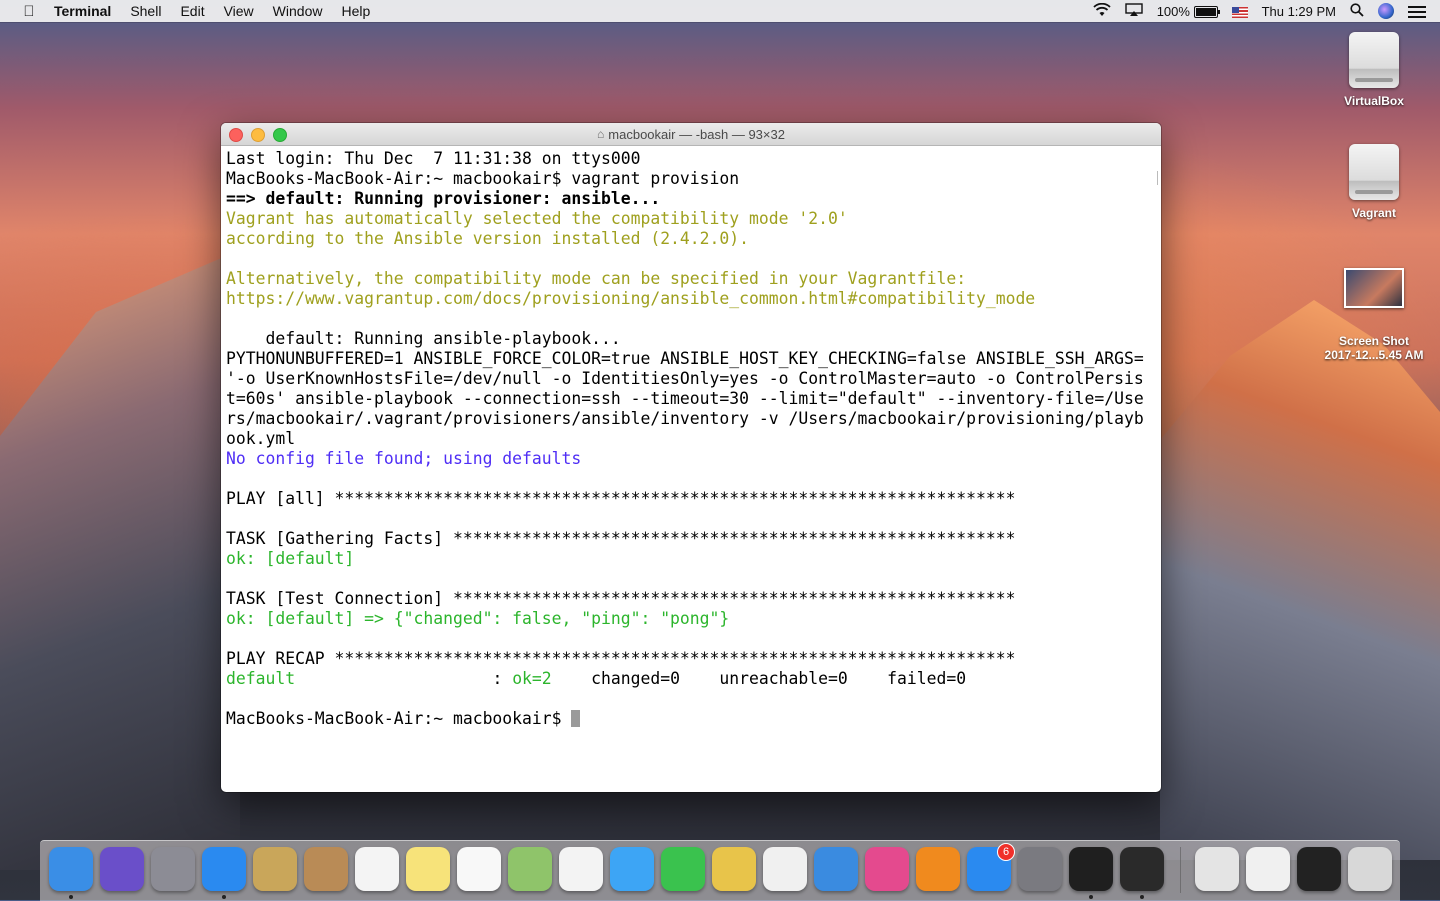  I want to click on contacts-icon, so click(326, 869).